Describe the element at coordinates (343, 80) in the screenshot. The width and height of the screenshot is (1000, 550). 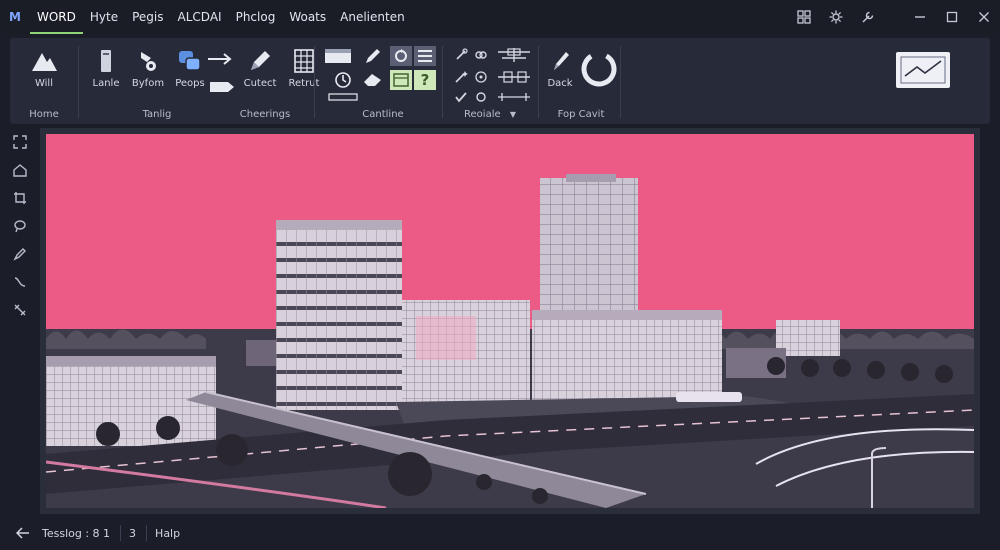
I see `clock-icon` at that location.